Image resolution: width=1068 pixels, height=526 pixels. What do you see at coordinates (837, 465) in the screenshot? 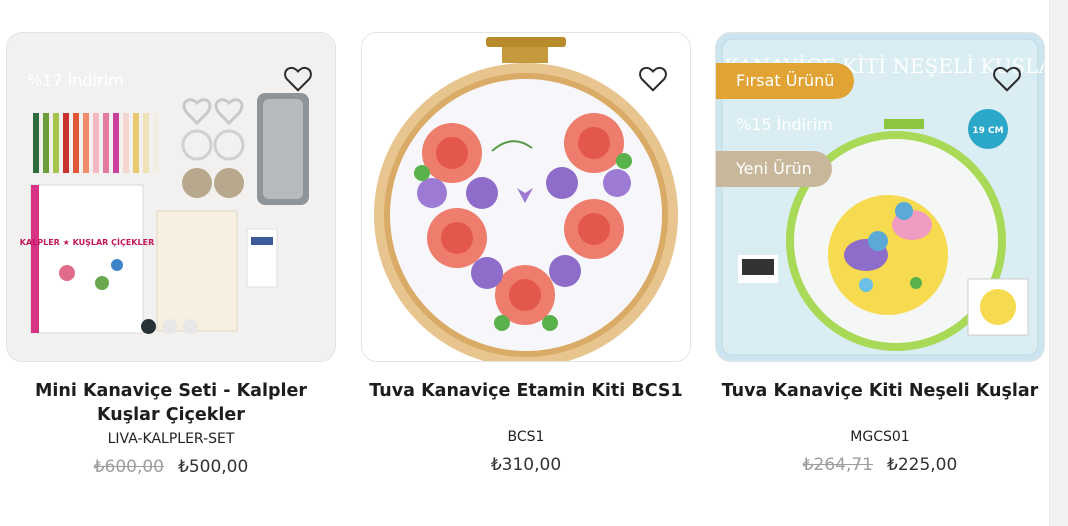
I see `old-price: ₺264,71` at bounding box center [837, 465].